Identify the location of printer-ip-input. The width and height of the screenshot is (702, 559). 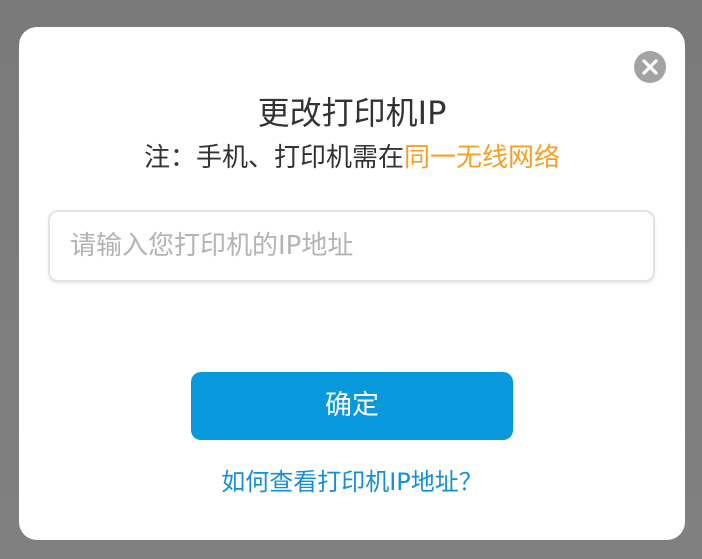
(351, 246).